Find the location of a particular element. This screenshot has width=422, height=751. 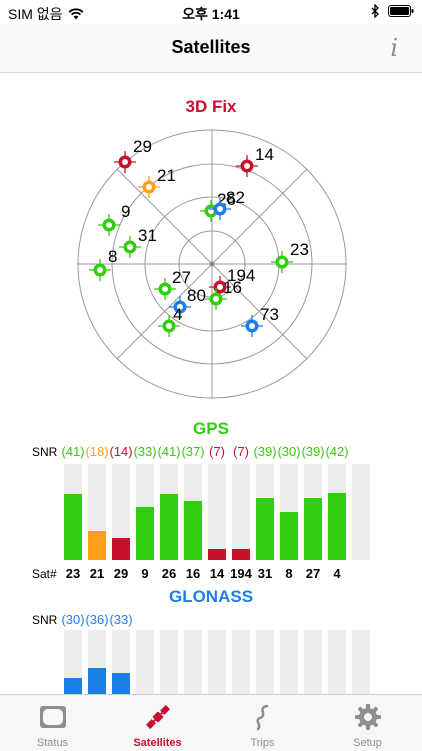

sat-id-label: 27 is located at coordinates (181, 277).